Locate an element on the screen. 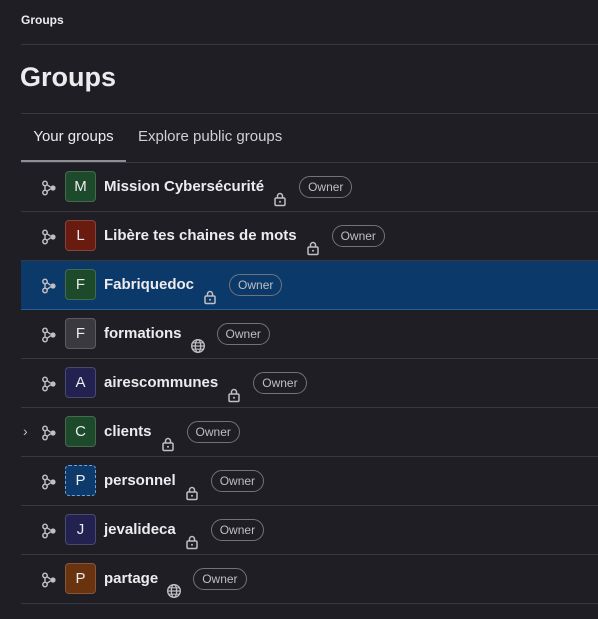 The width and height of the screenshot is (598, 619). group-name-container: jevalideca Owner is located at coordinates (184, 530).